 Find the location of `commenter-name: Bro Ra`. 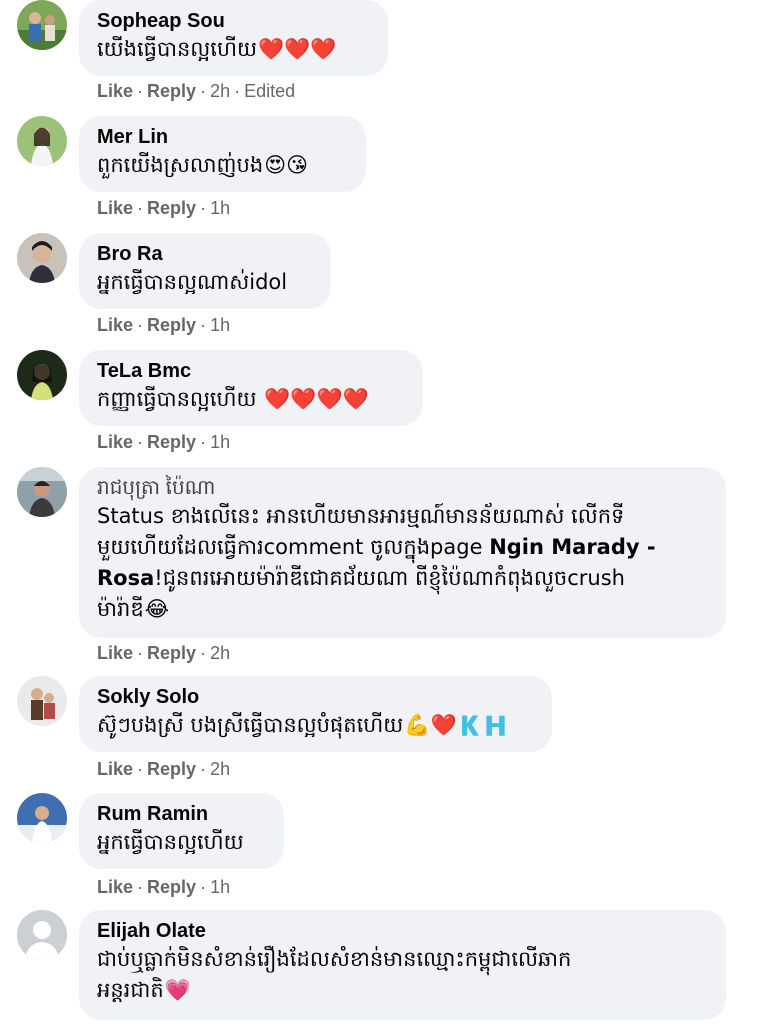

commenter-name: Bro Ra is located at coordinates (205, 254).